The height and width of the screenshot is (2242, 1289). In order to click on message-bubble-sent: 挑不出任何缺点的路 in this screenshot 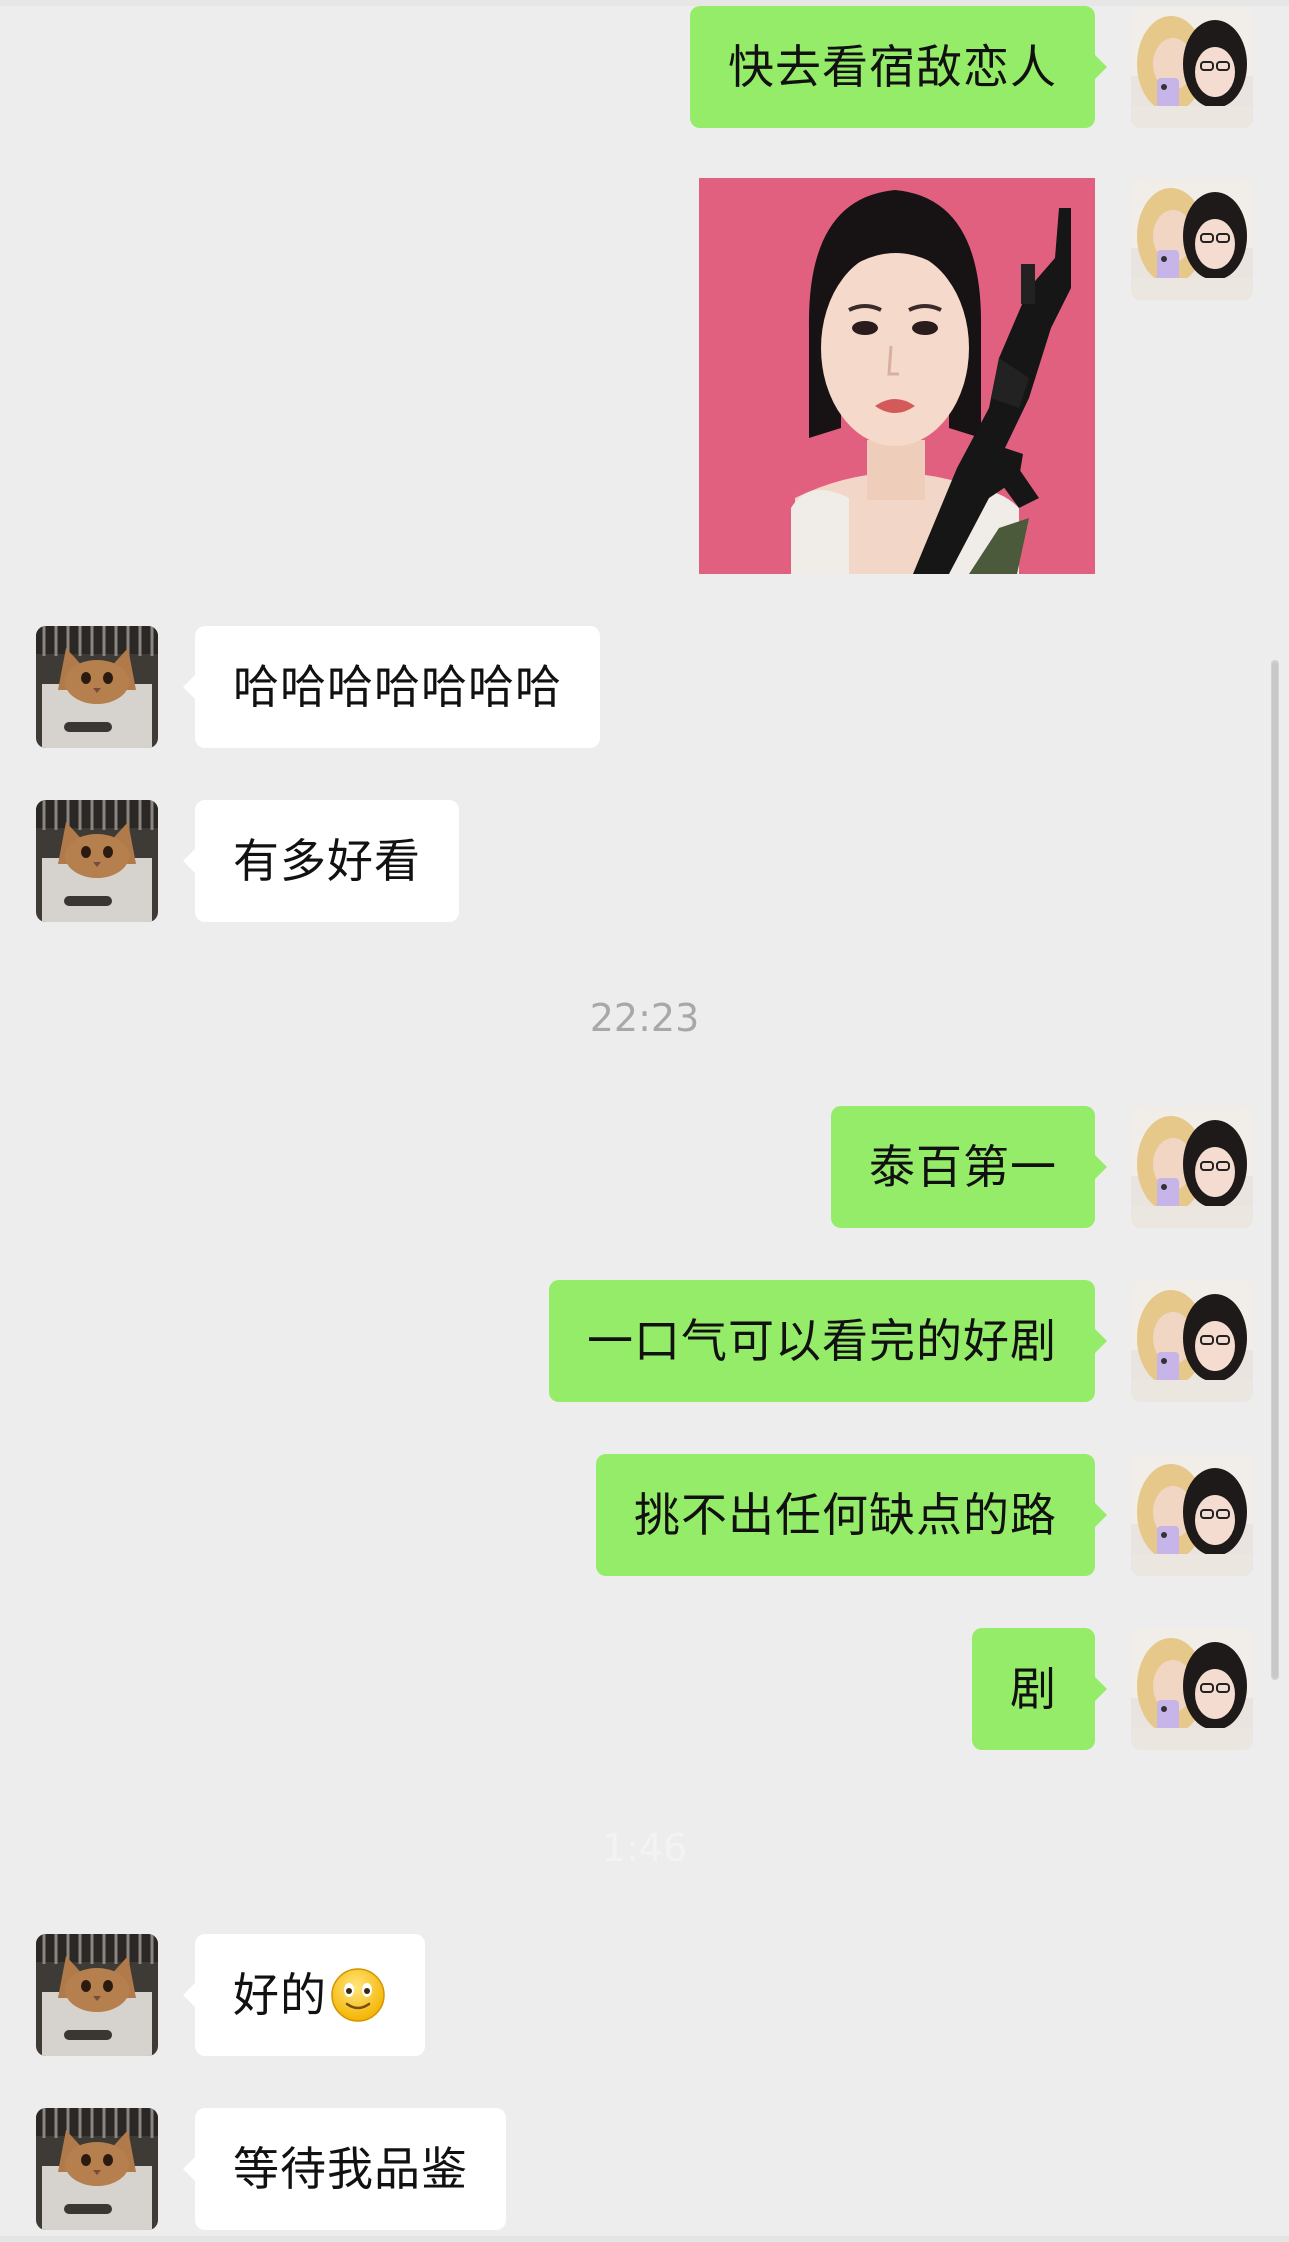, I will do `click(851, 1515)`.